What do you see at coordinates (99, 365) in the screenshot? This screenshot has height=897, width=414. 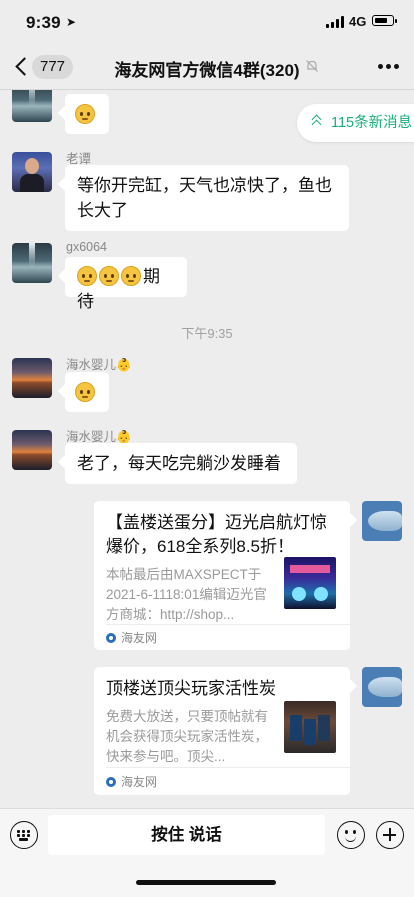 I see `sender-name: 海水婴儿👶` at bounding box center [99, 365].